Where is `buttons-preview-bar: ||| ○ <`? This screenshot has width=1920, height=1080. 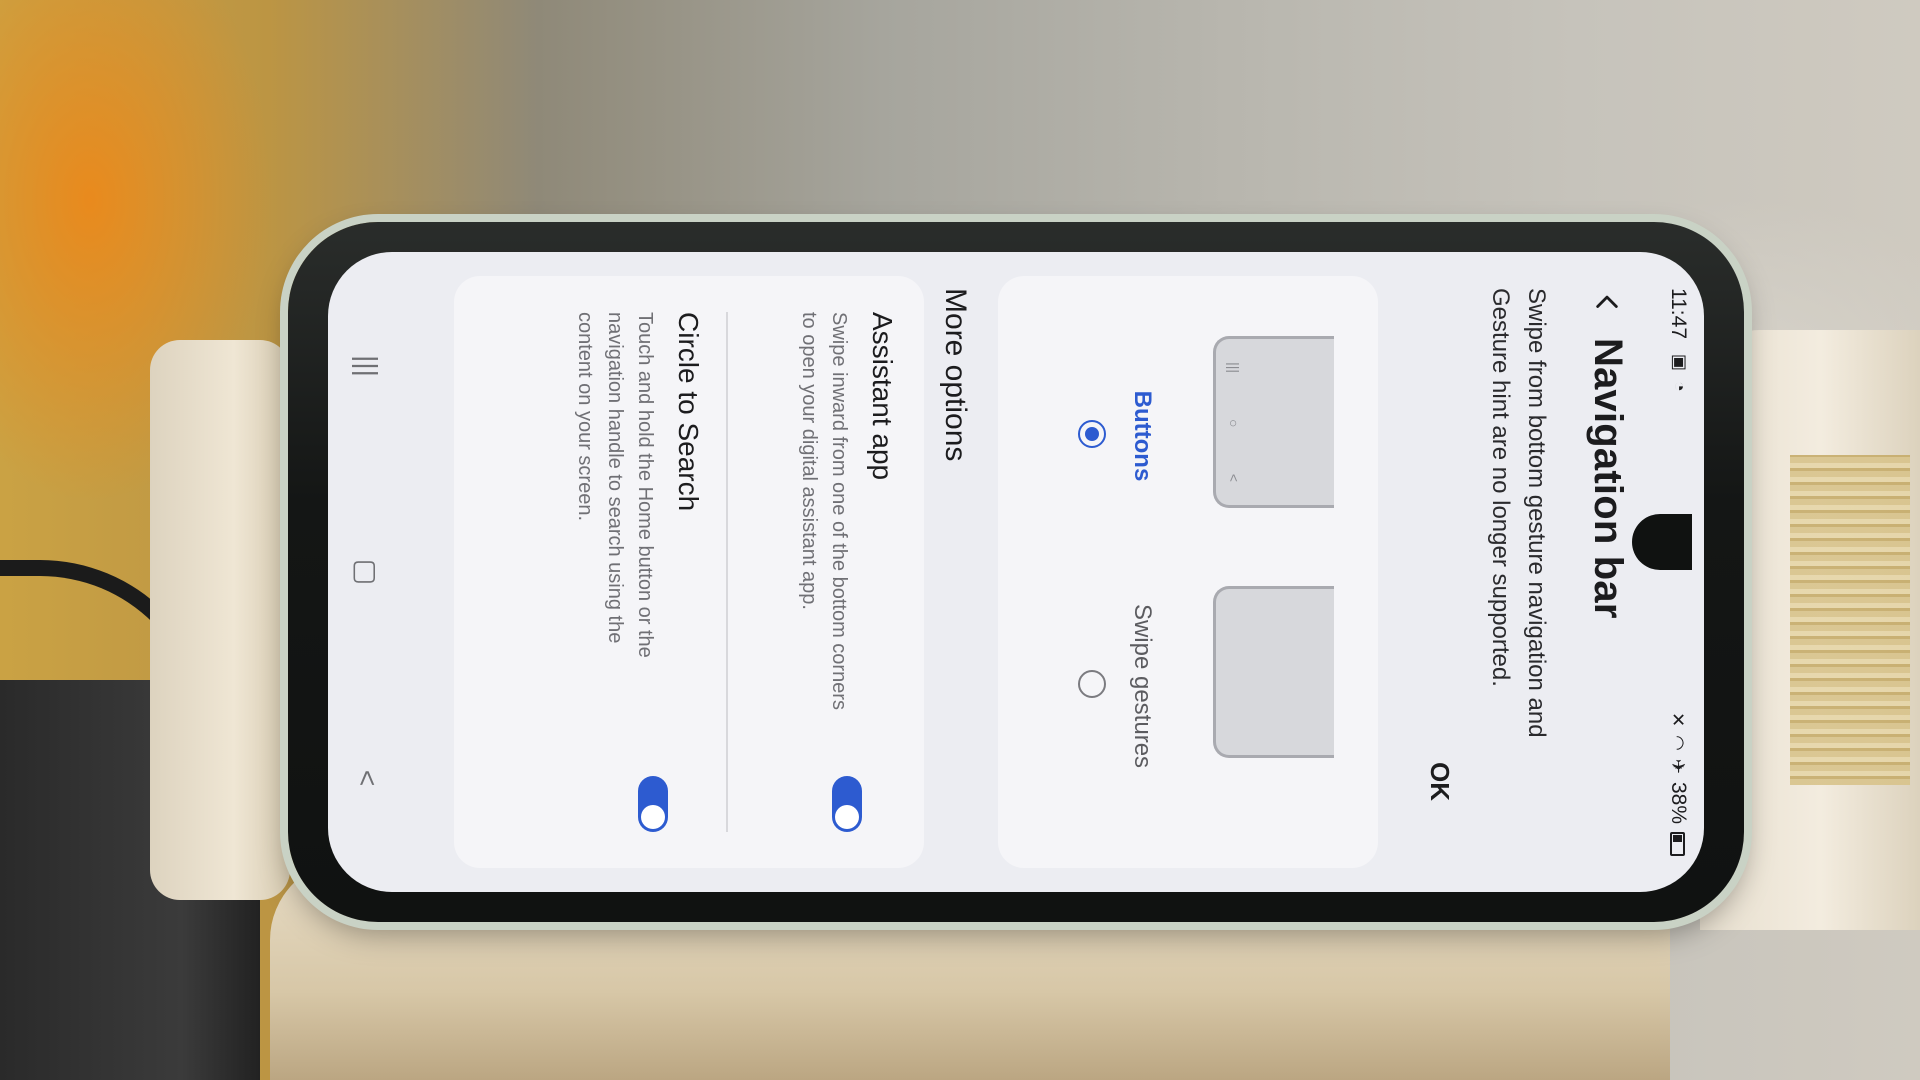 buttons-preview-bar: ||| ○ < is located at coordinates (1234, 422).